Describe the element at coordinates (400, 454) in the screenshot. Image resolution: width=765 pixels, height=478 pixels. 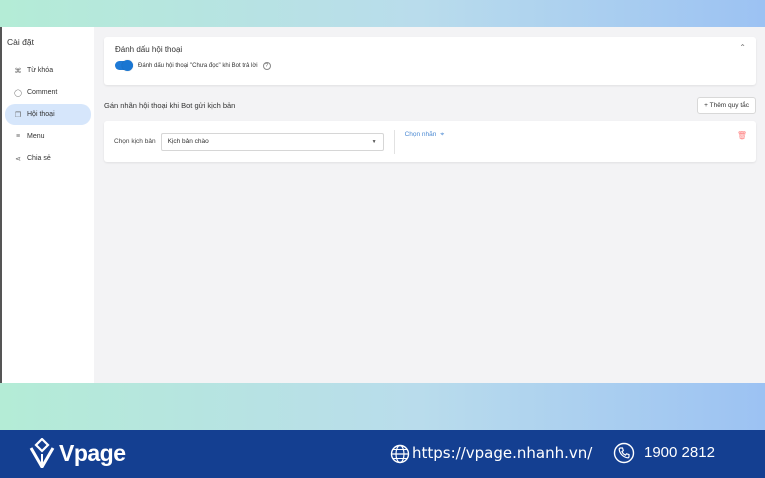
I see `globe-icon` at that location.